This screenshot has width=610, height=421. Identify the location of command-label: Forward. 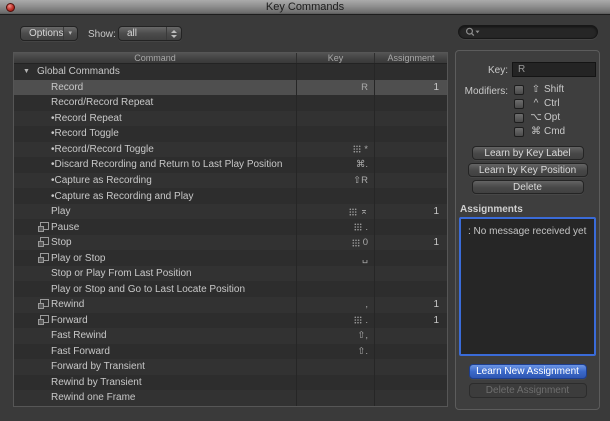
(69, 320).